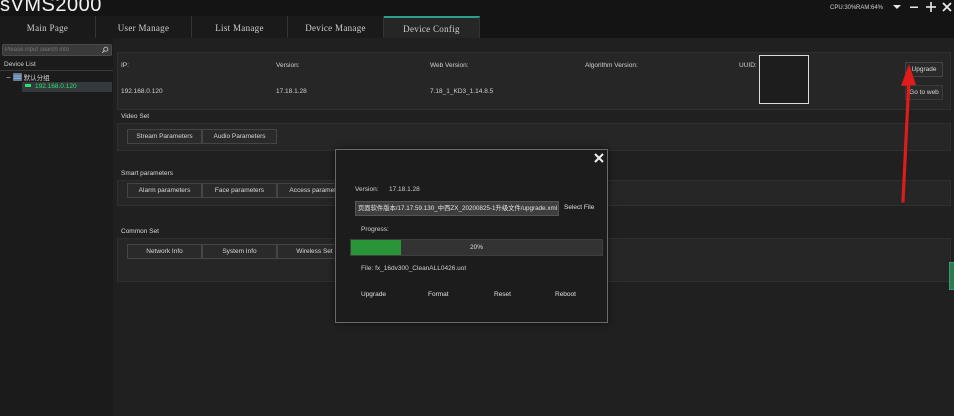 This screenshot has height=416, width=954. I want to click on smart-parameters-title: Smart parameters, so click(147, 173).